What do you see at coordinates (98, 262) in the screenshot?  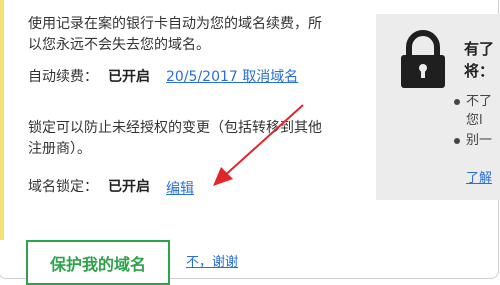 I see `protect-domain-button: 保护我的域名` at bounding box center [98, 262].